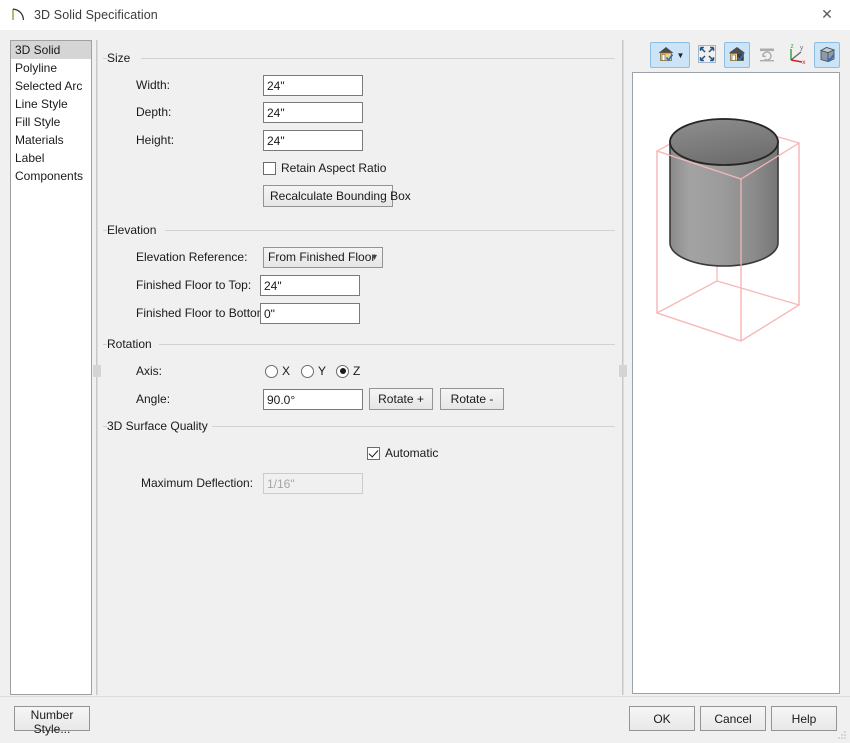  What do you see at coordinates (681, 55) in the screenshot?
I see `chevron-down-icon: ▼` at bounding box center [681, 55].